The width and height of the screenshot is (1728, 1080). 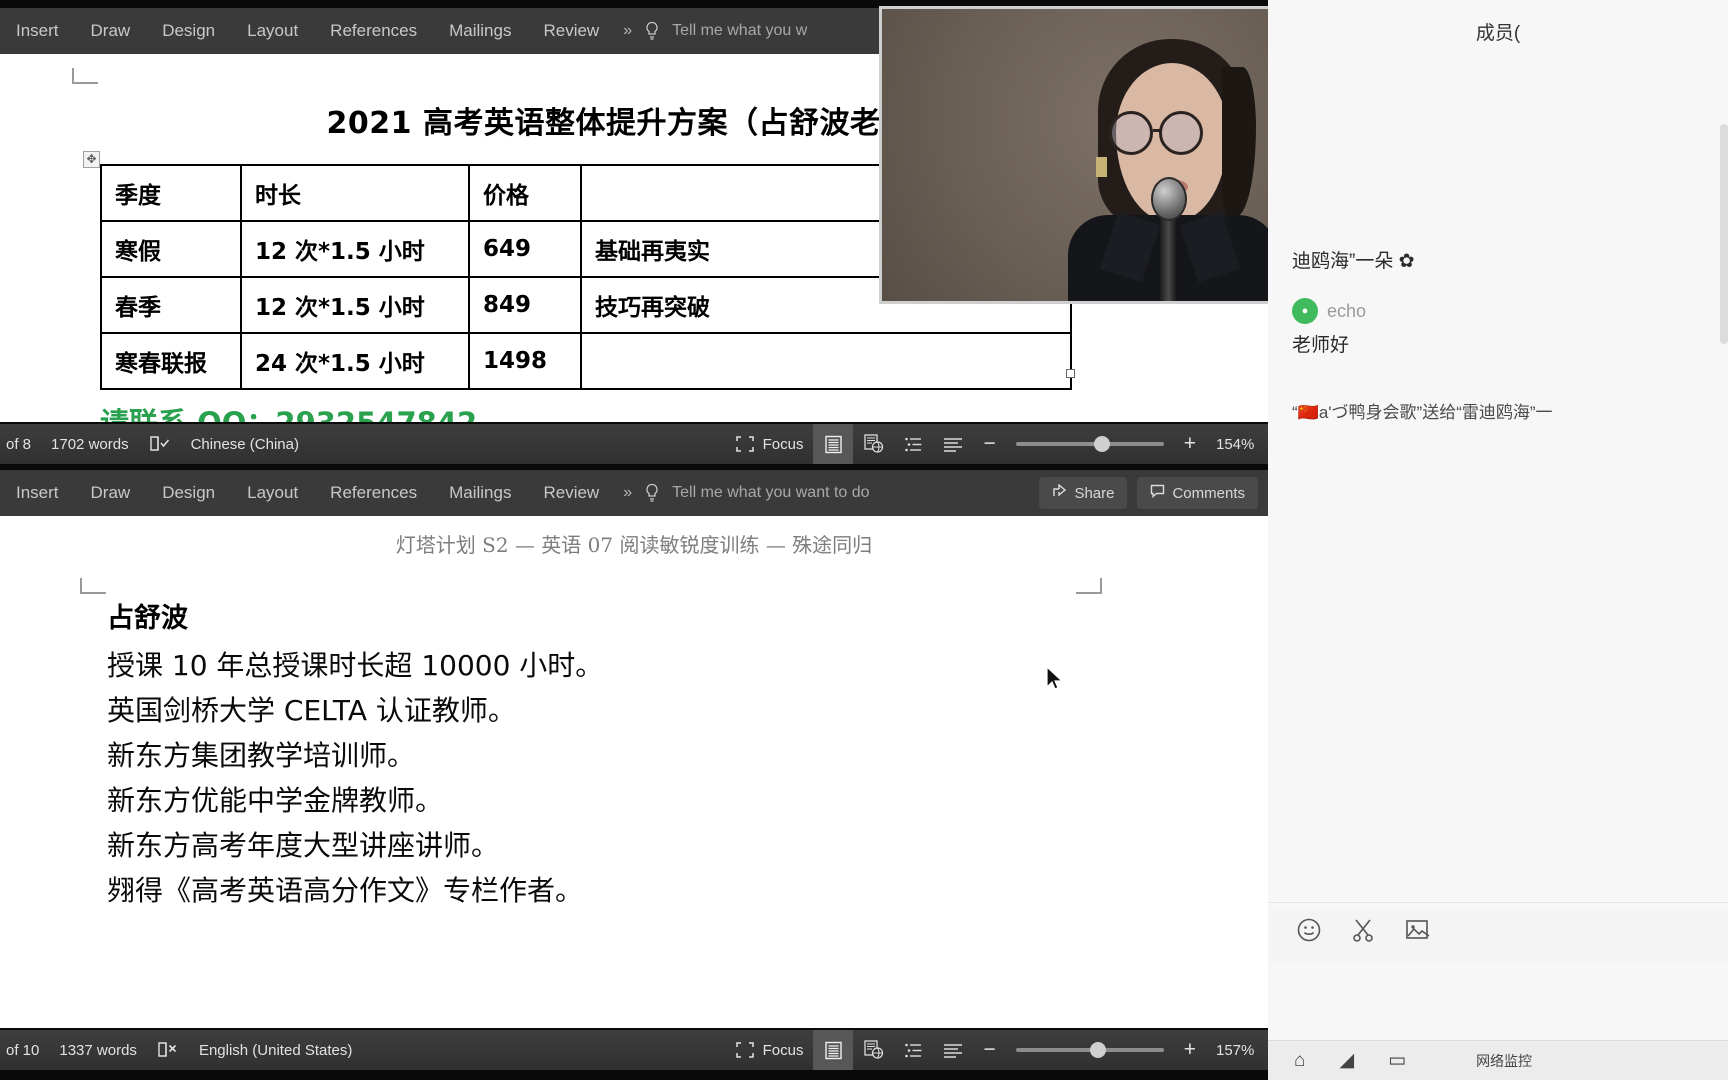 What do you see at coordinates (1502, 311) in the screenshot?
I see `chat-message-author: ● echo` at bounding box center [1502, 311].